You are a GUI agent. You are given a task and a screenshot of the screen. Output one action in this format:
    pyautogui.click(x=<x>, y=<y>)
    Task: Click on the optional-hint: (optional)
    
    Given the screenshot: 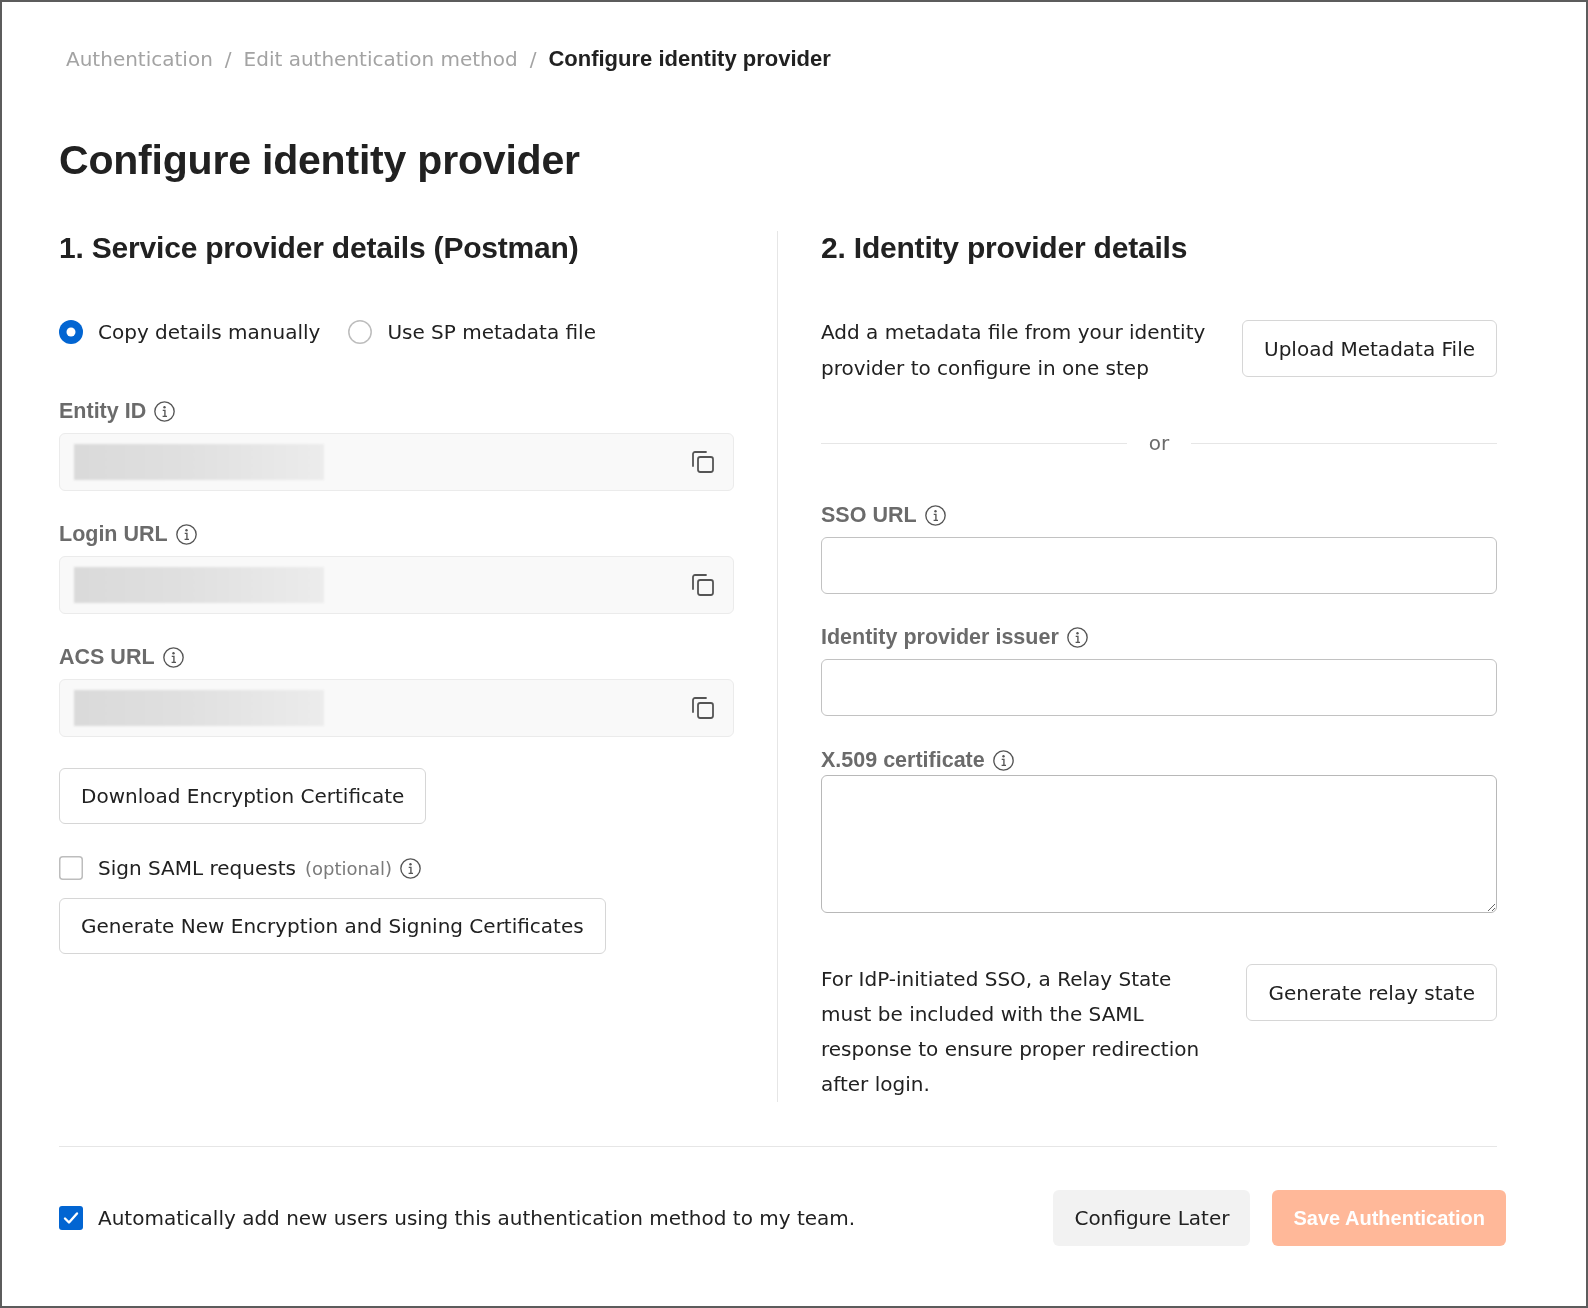 What is the action you would take?
    pyautogui.click(x=348, y=868)
    